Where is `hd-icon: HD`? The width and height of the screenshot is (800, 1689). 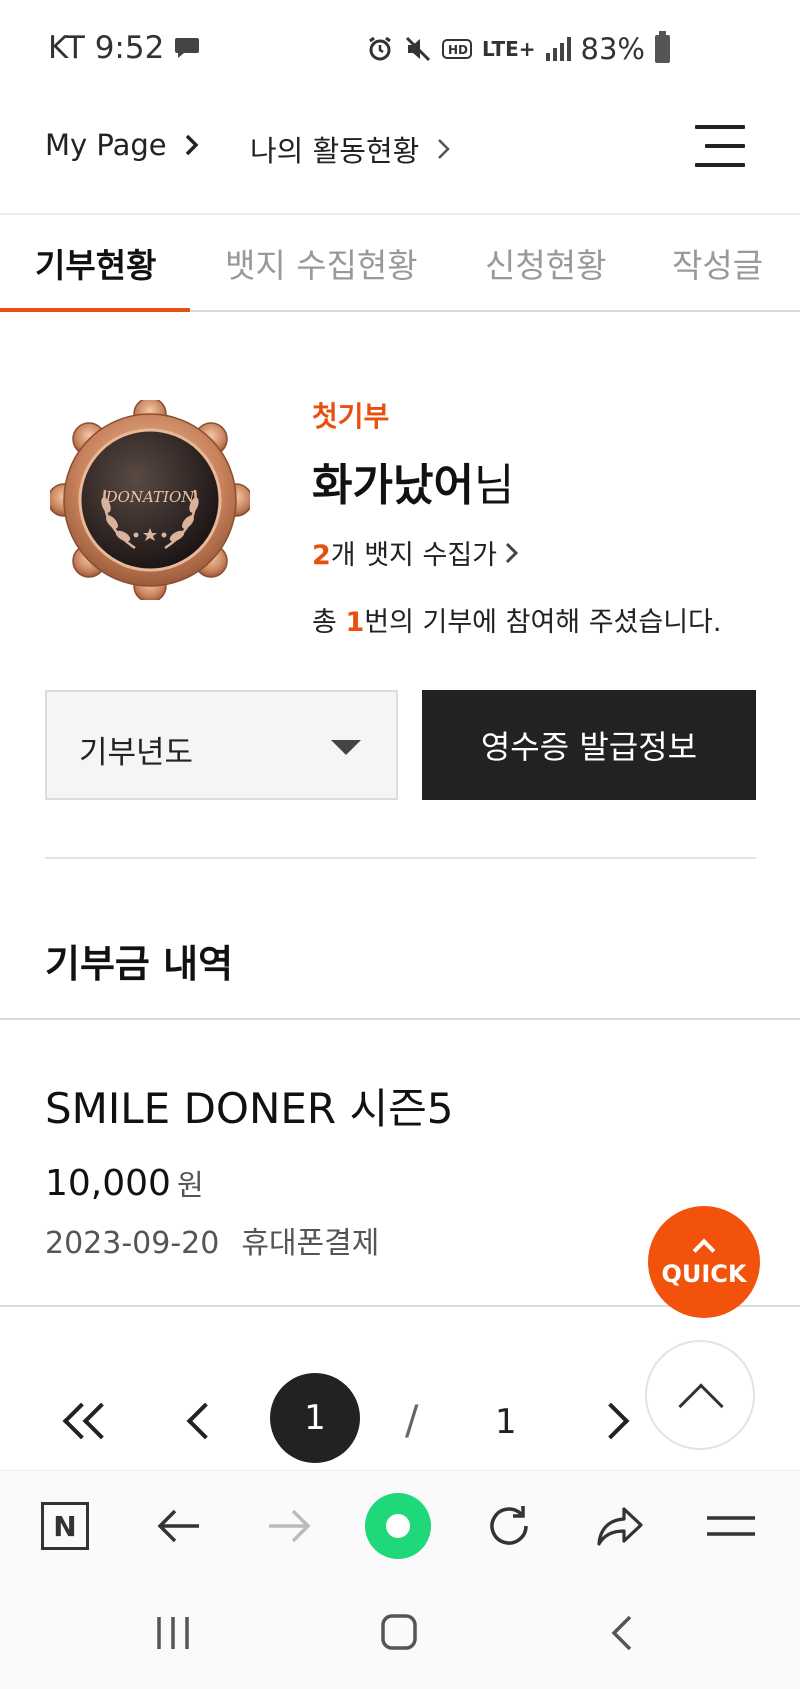
hd-icon: HD is located at coordinates (457, 49).